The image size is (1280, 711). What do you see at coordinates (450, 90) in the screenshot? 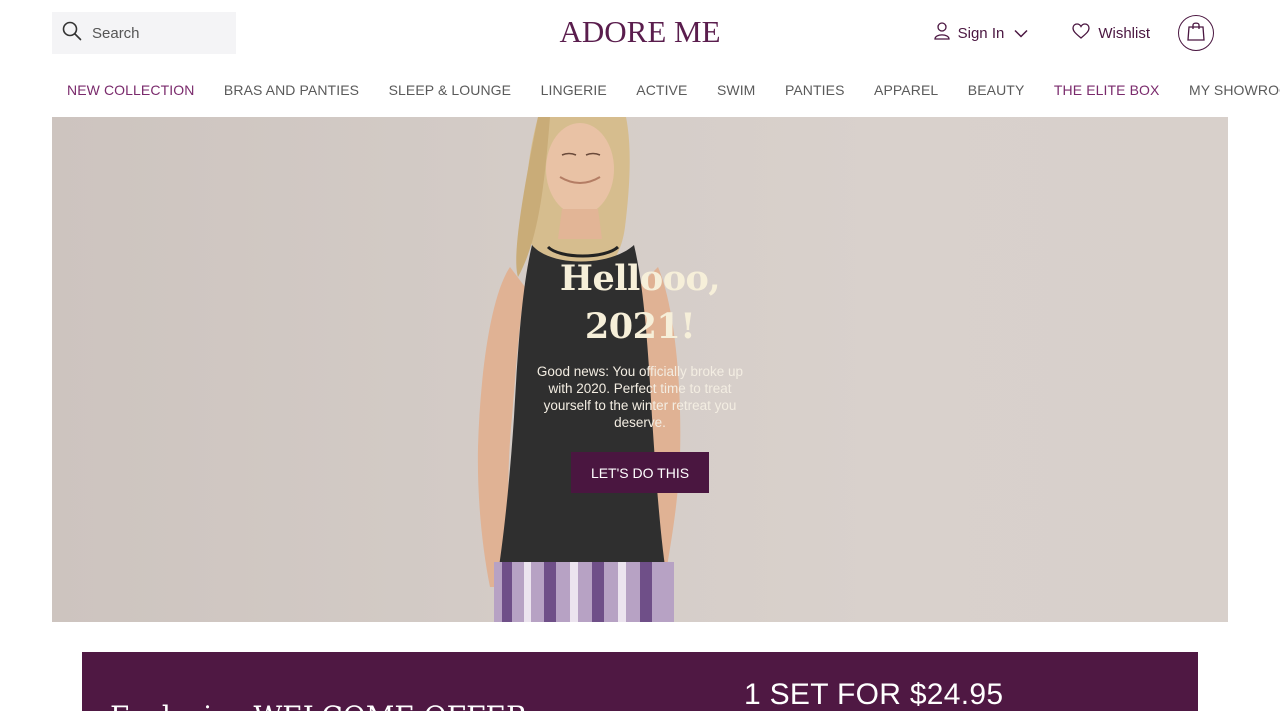
I see `nav-sleep-lounge: SLEEP & LOUNGE` at bounding box center [450, 90].